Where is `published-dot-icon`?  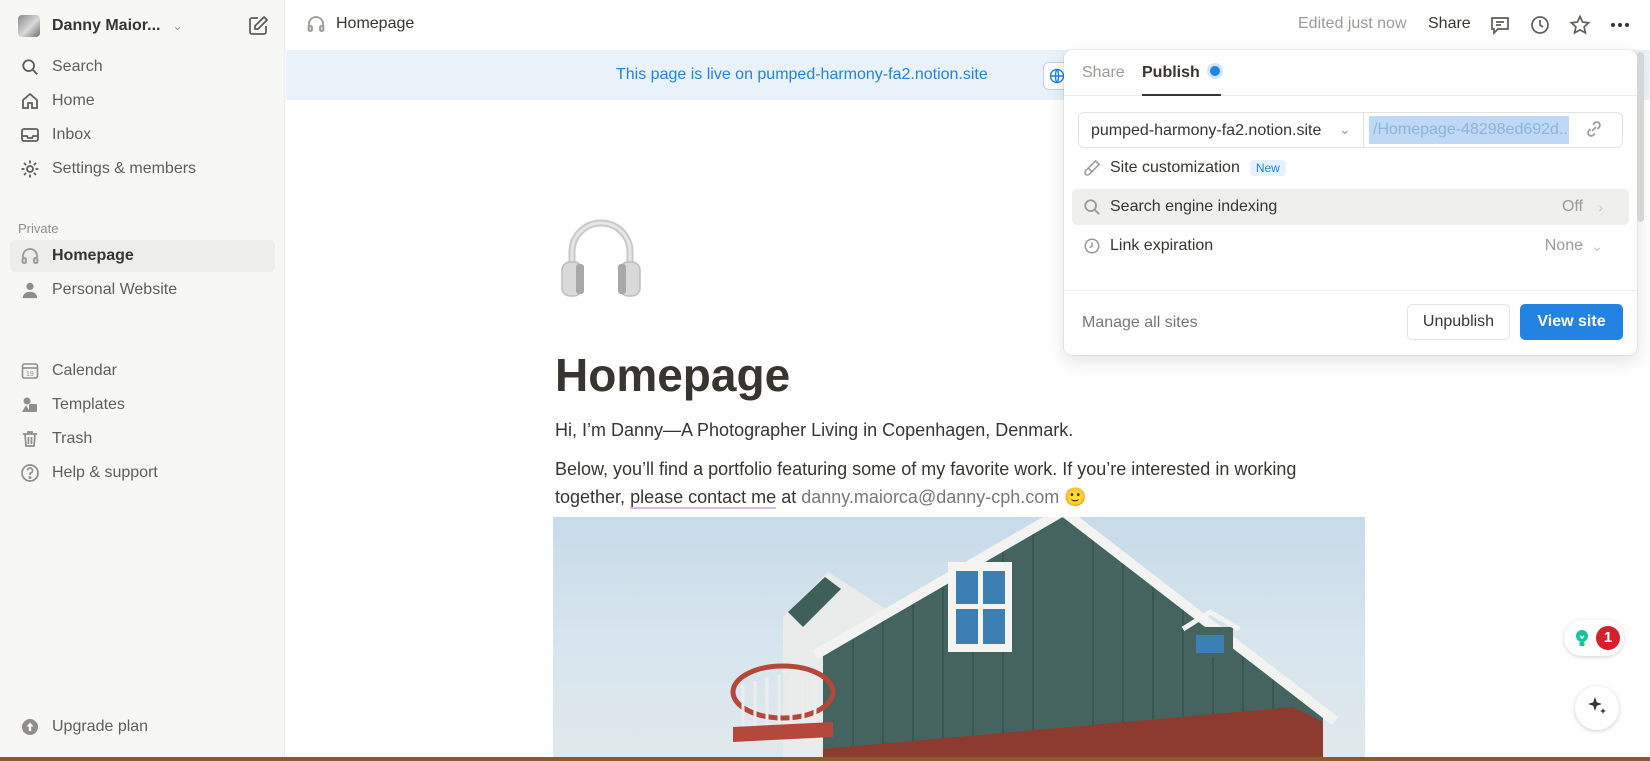 published-dot-icon is located at coordinates (1214, 71).